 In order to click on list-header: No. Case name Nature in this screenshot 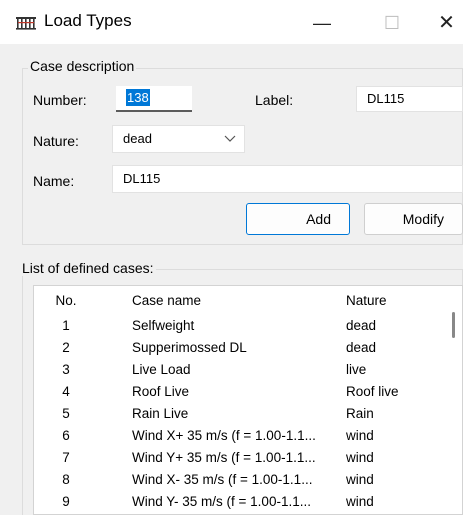, I will do `click(244, 304)`.